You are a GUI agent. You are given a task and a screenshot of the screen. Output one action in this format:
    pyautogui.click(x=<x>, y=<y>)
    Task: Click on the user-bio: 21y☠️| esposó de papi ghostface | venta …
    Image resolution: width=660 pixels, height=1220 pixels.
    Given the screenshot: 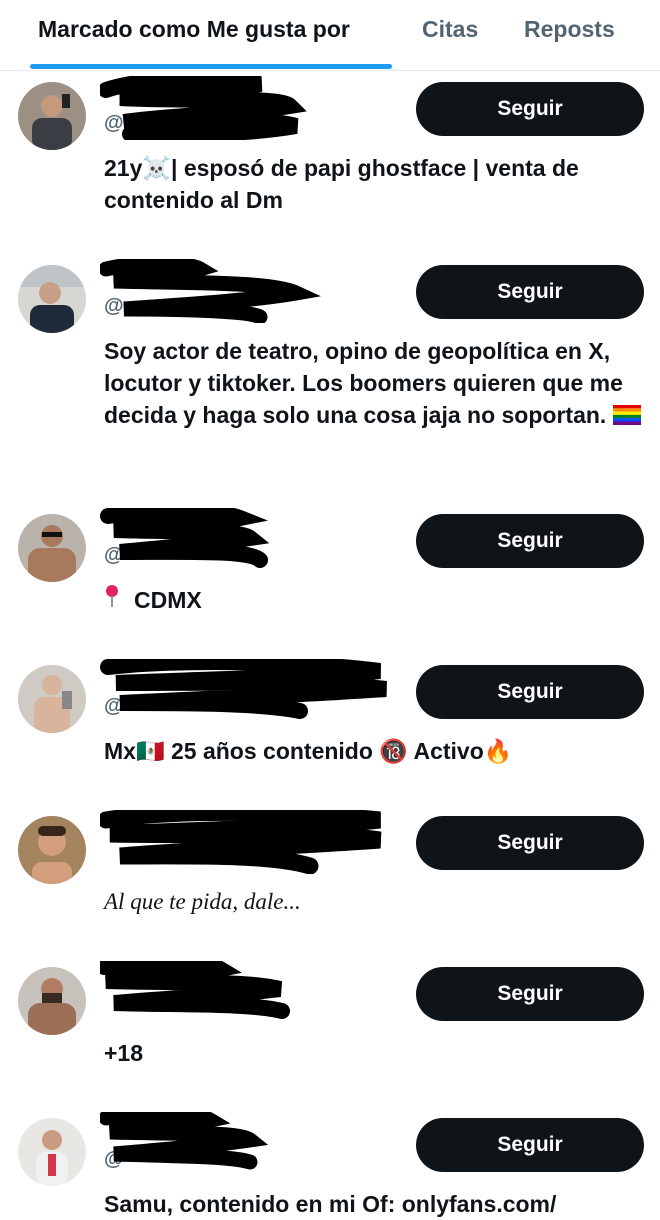 What is the action you would take?
    pyautogui.click(x=341, y=184)
    